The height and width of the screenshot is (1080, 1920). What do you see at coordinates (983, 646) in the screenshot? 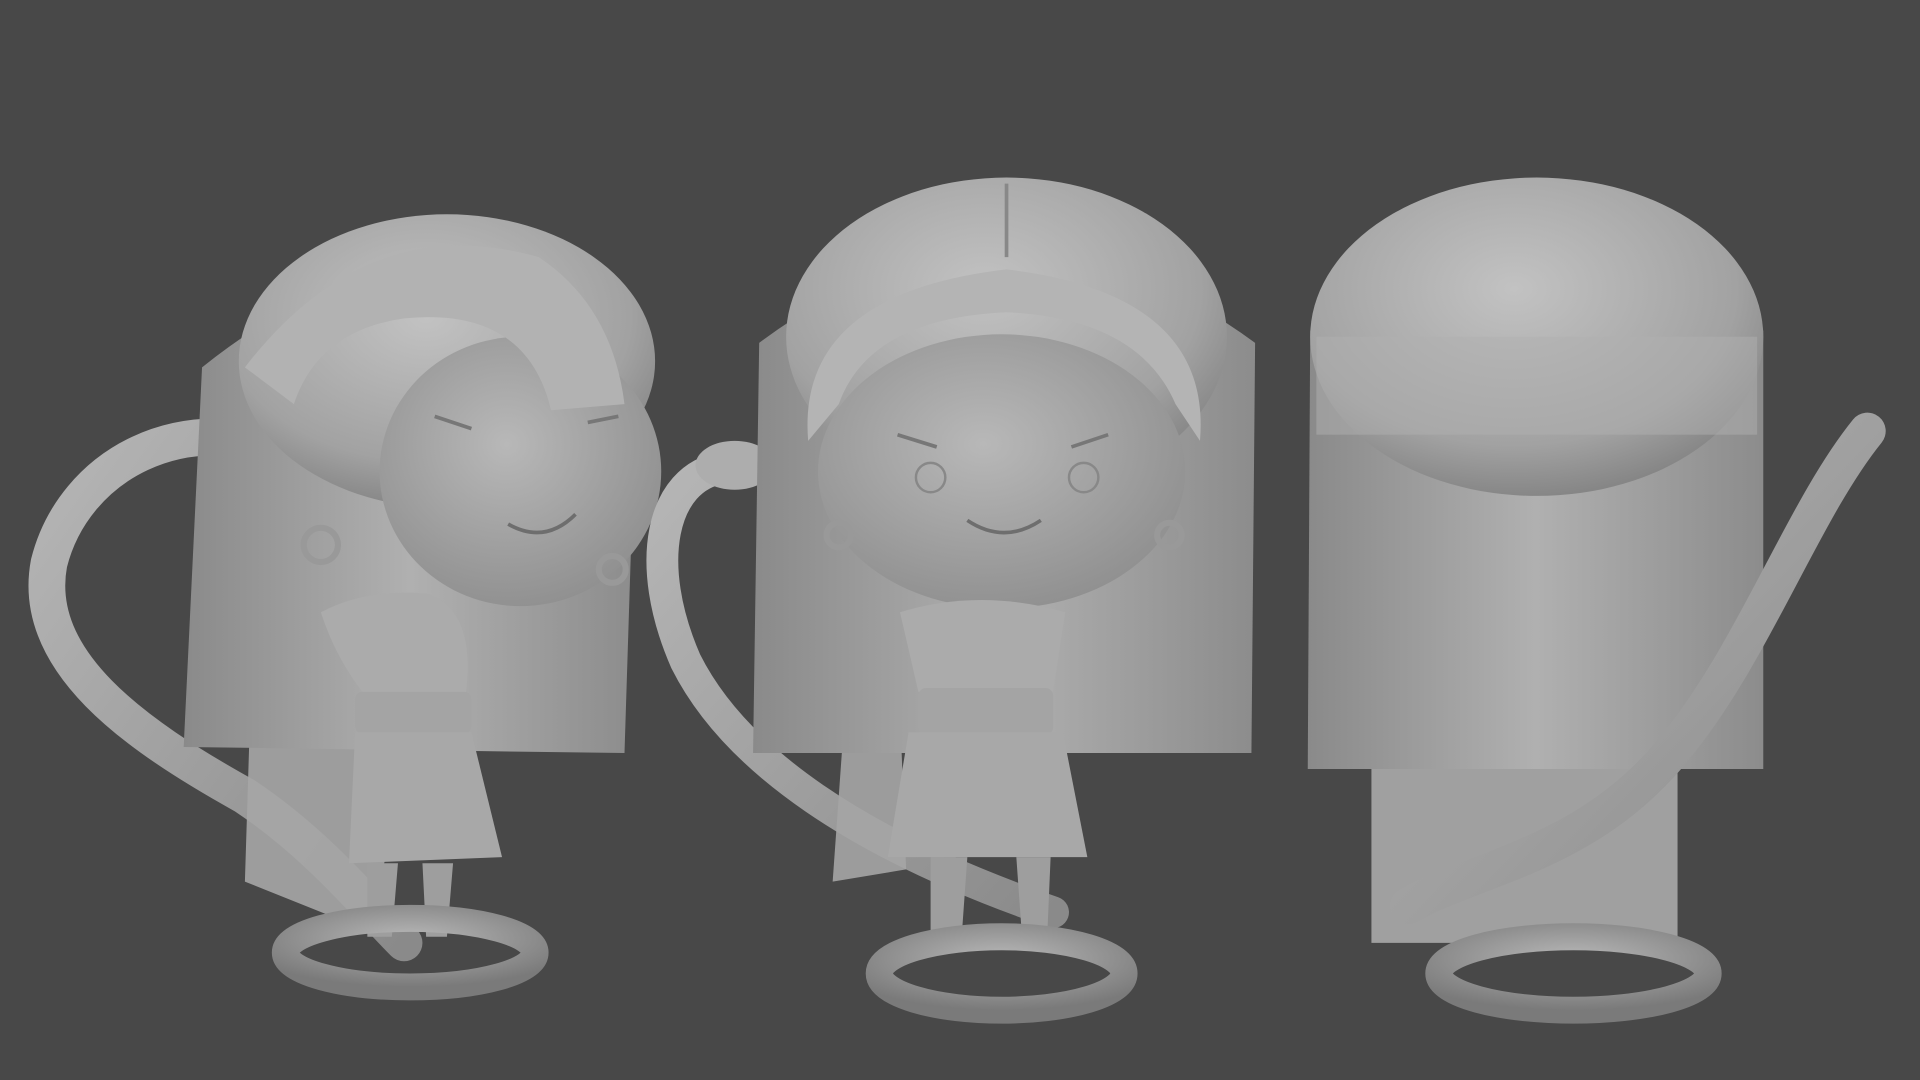
I see `torso` at bounding box center [983, 646].